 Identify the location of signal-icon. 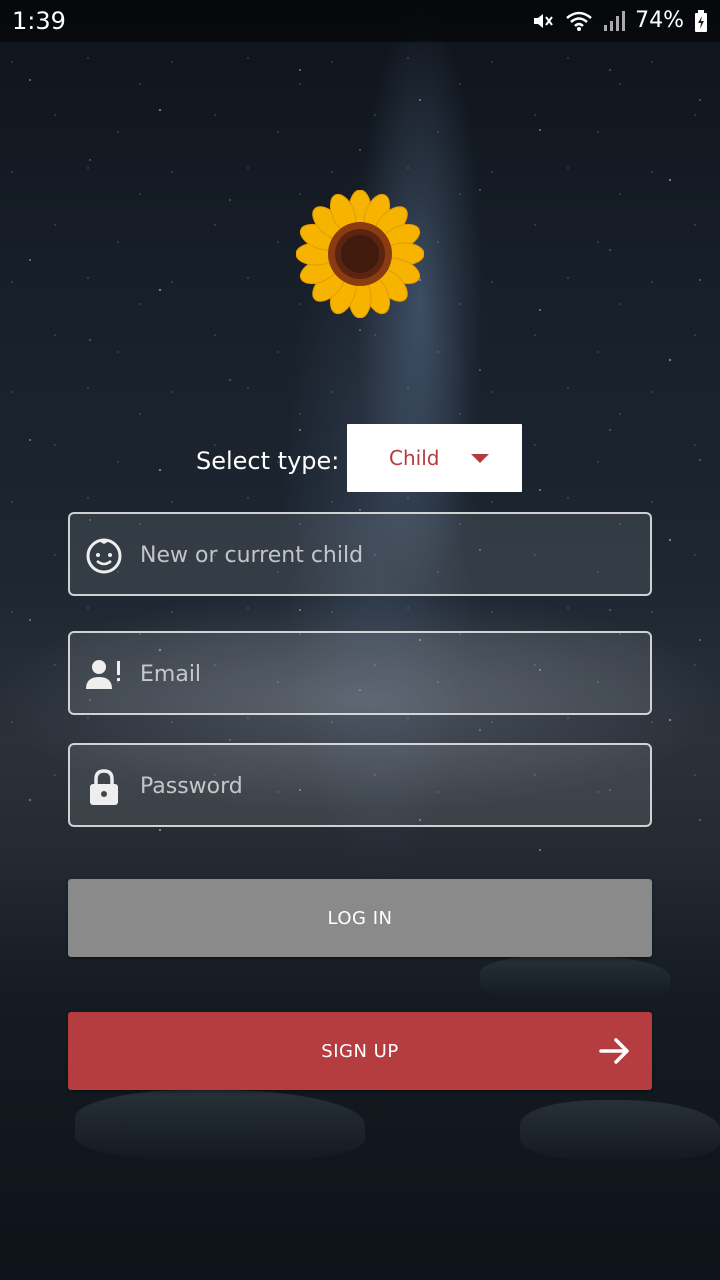
(614, 21).